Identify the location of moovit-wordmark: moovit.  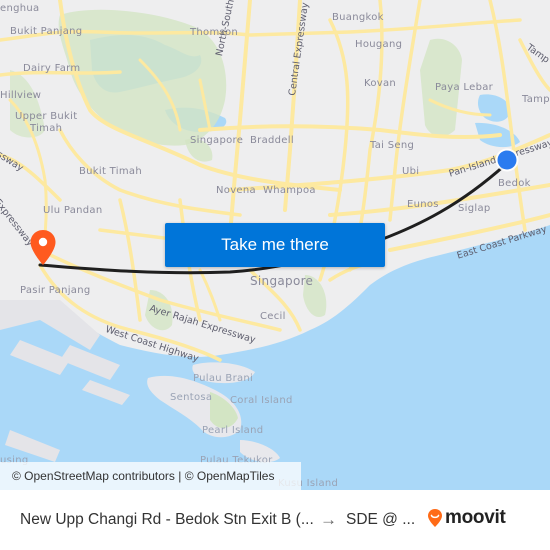
(475, 517).